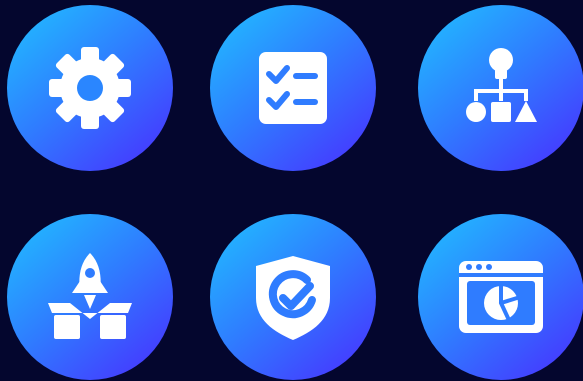 This screenshot has height=381, width=583. I want to click on browser-pie-chart-icon, so click(501, 297).